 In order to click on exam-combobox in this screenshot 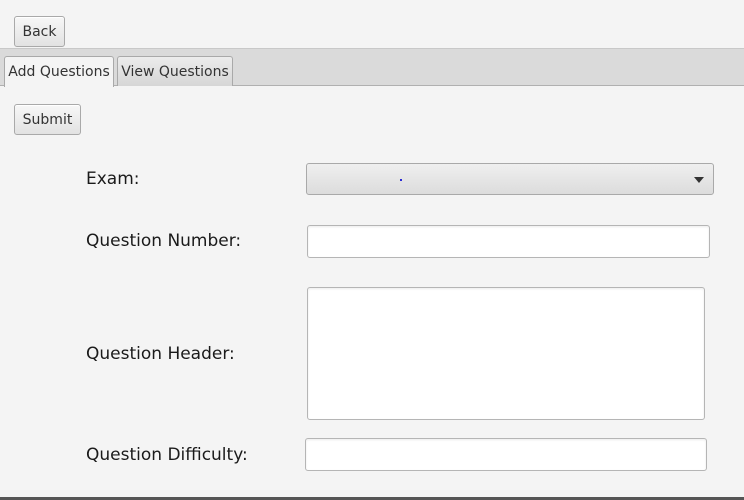, I will do `click(510, 179)`.